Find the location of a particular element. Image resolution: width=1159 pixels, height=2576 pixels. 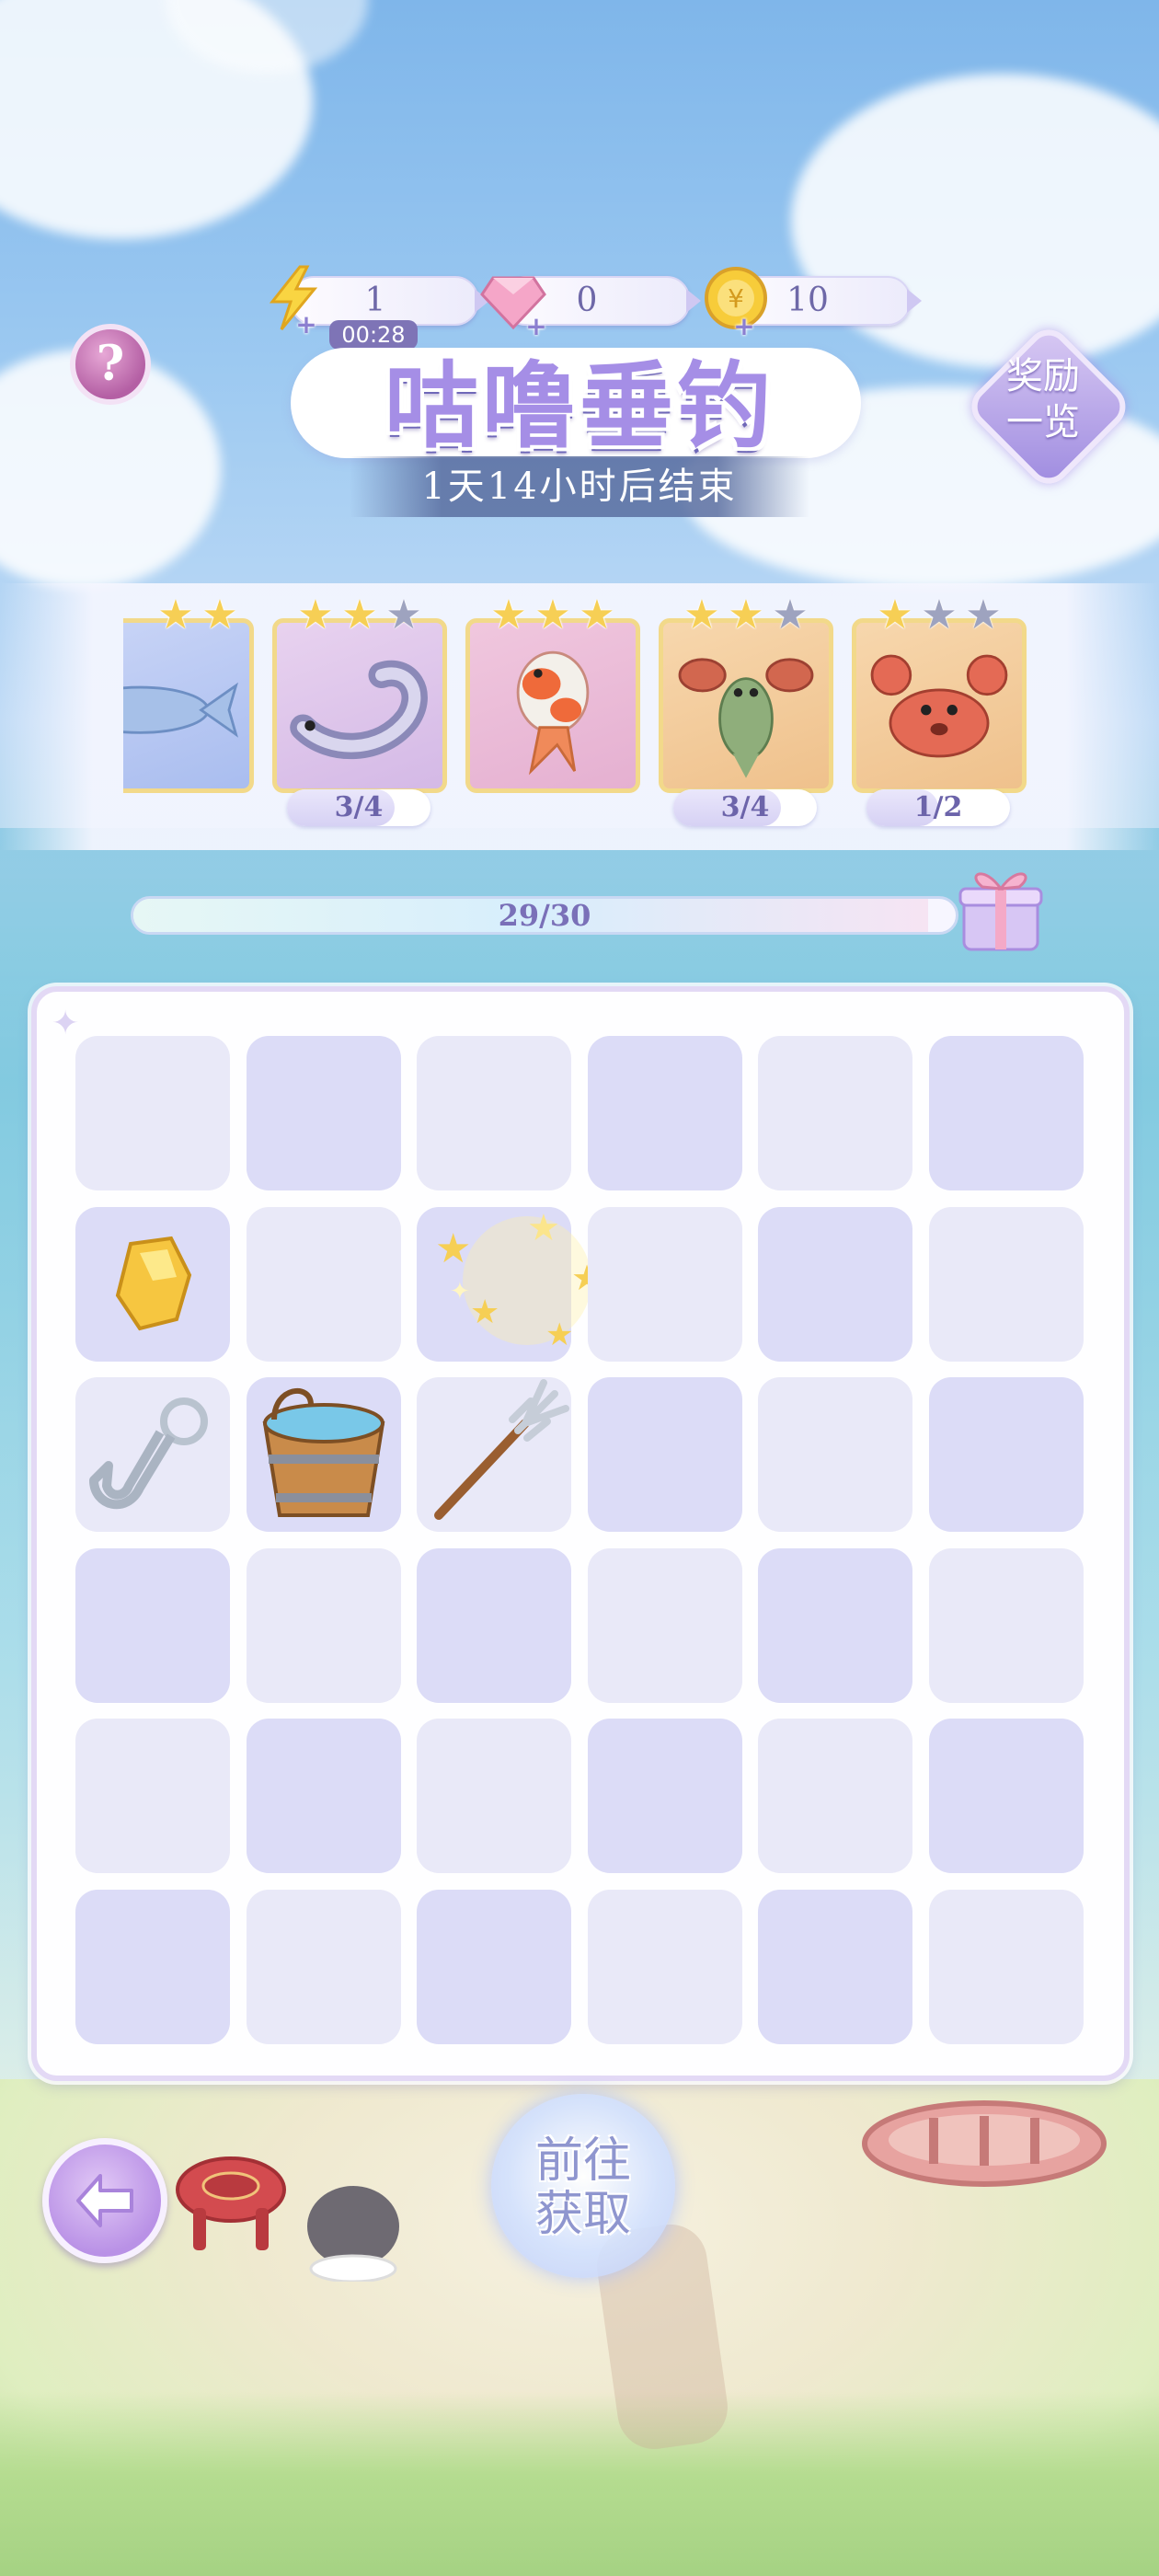

board-corner-sparkle-icon: ✦ is located at coordinates (66, 1023).